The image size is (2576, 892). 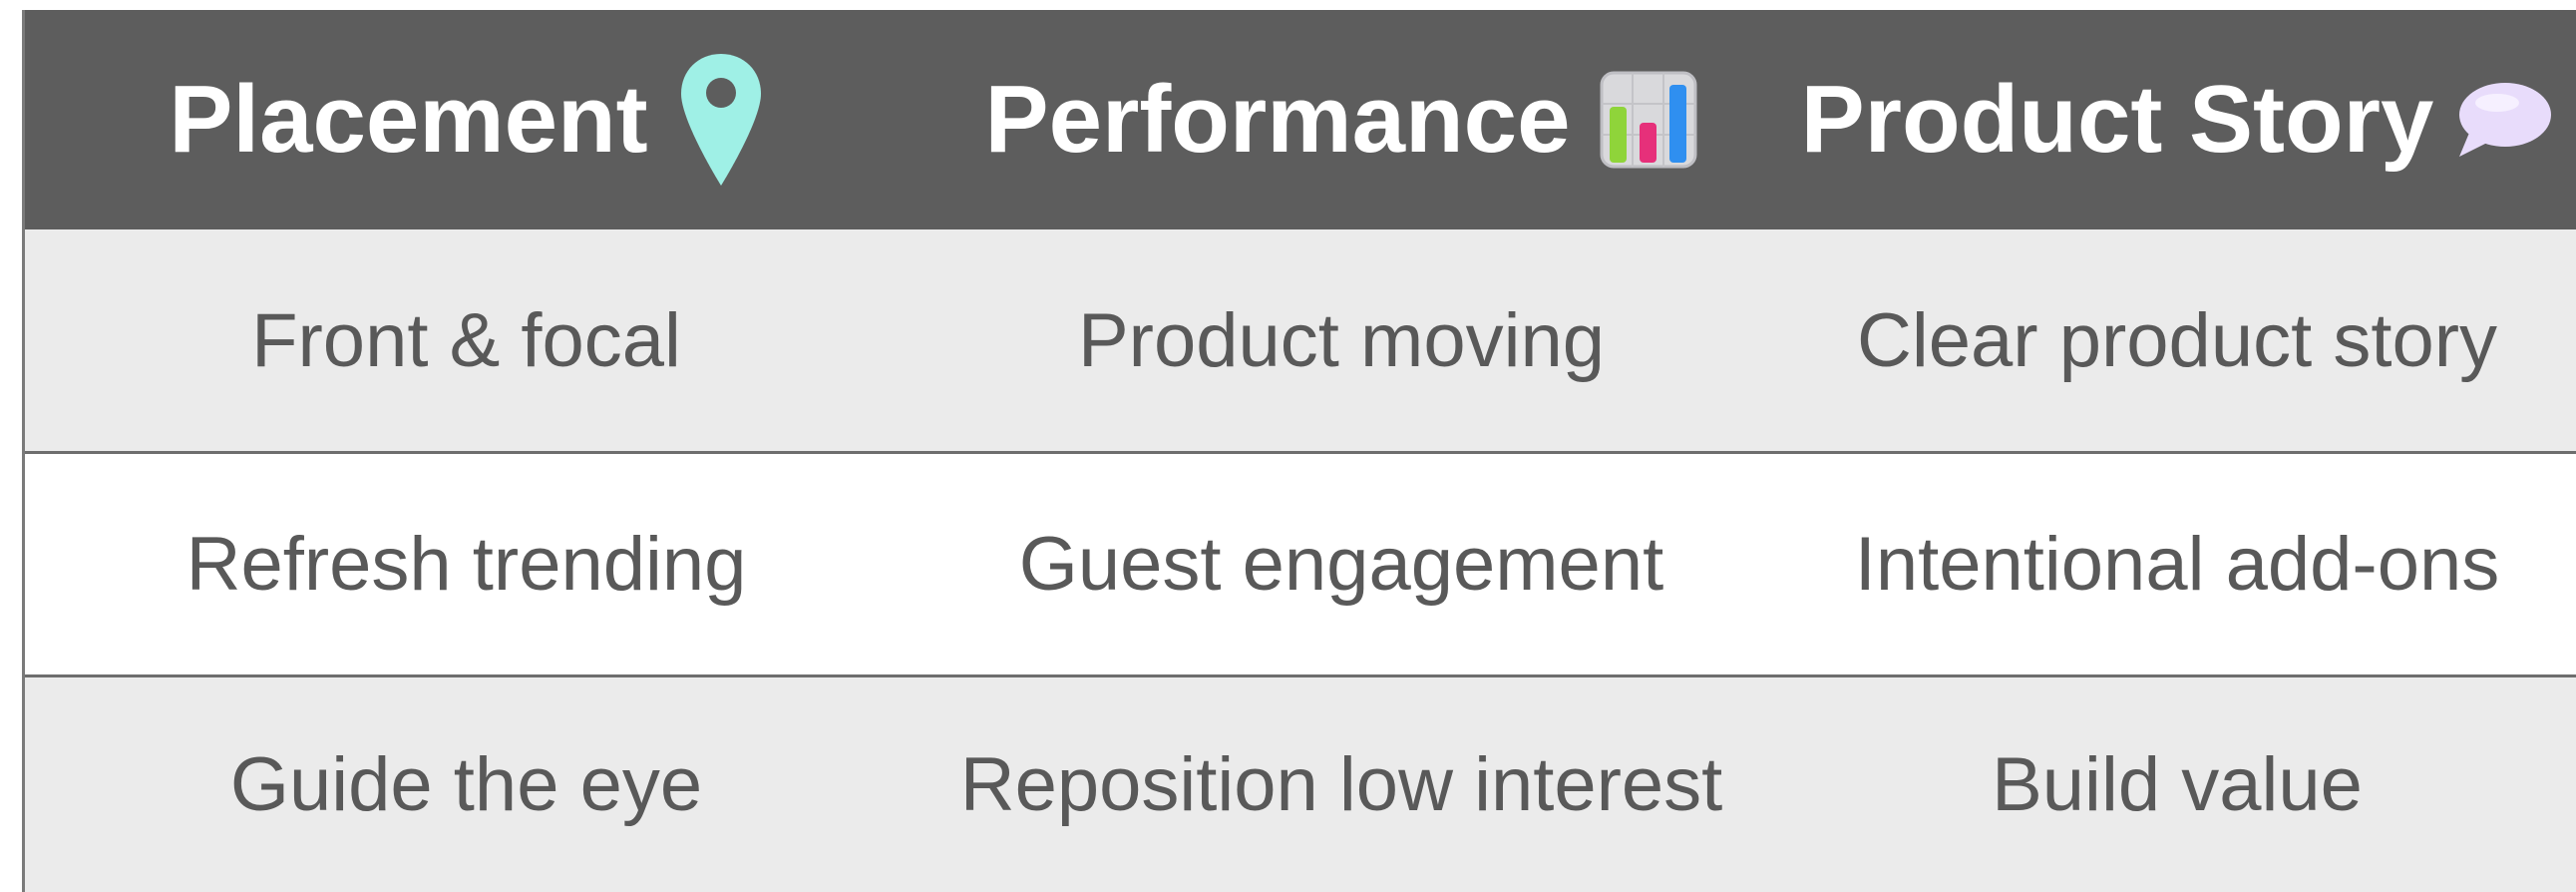 I want to click on header-cell-performance: Performance, so click(x=1341, y=119).